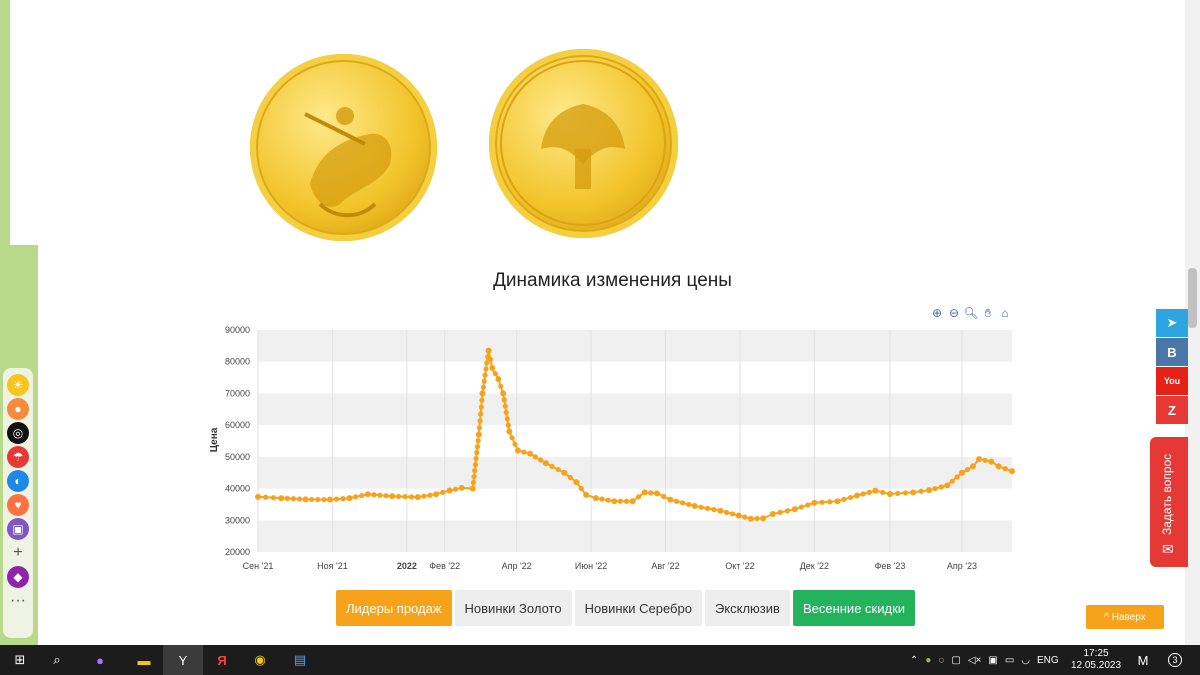  What do you see at coordinates (747, 608) in the screenshot?
I see `tab-exclusive: Эксклюзив` at bounding box center [747, 608].